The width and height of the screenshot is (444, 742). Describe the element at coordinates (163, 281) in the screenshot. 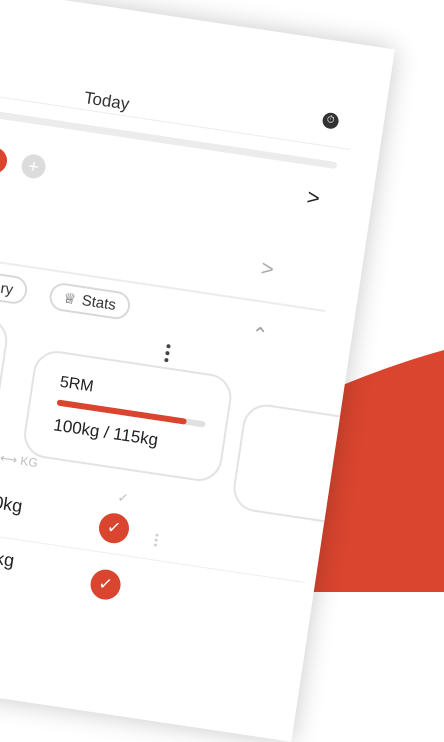

I see `section-divider` at that location.